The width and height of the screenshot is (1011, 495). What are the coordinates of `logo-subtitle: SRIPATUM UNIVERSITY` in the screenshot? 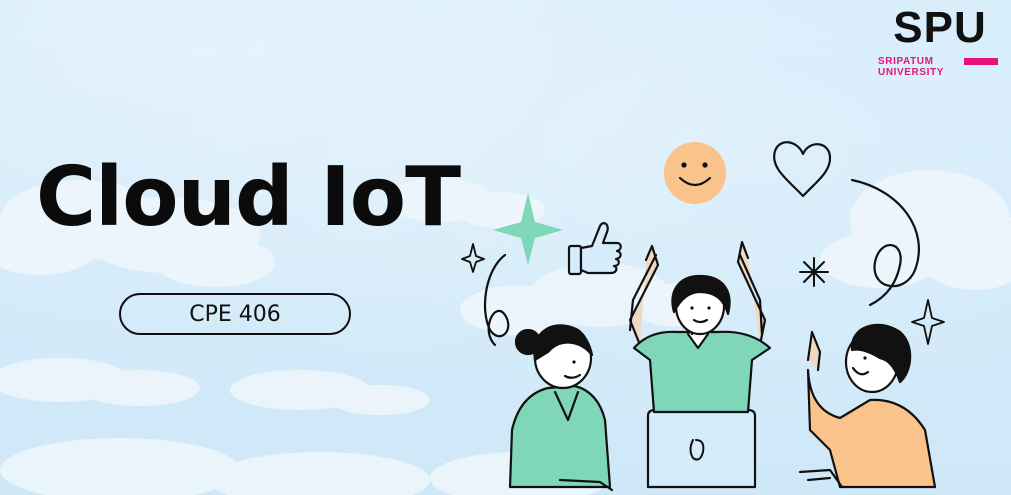 It's located at (918, 67).